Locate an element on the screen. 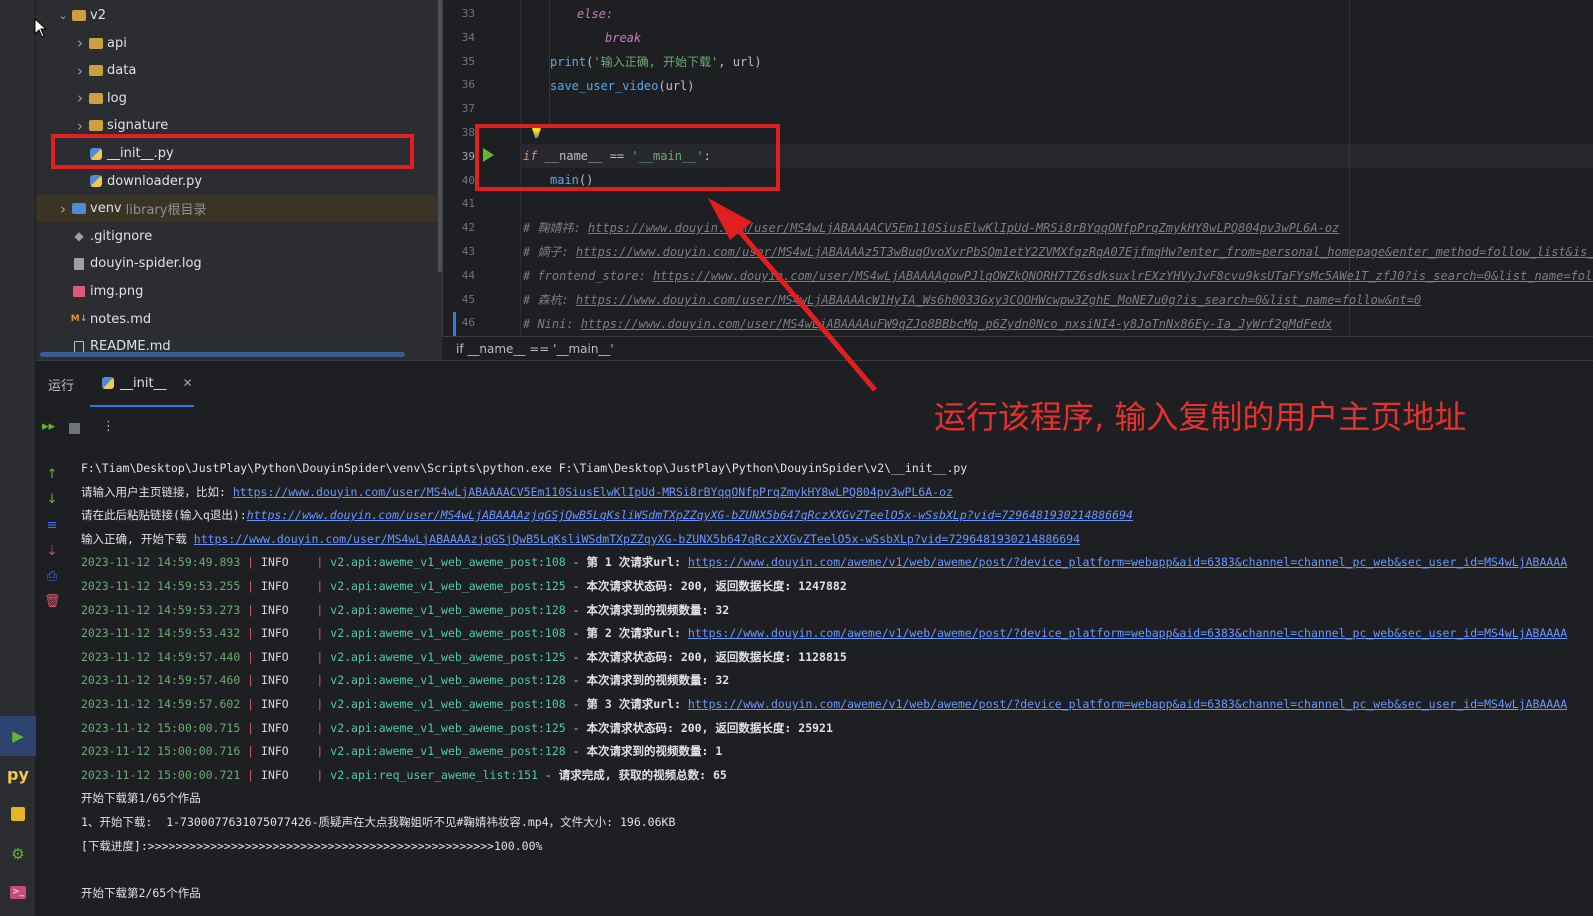  line-number: 33 is located at coordinates (468, 13).